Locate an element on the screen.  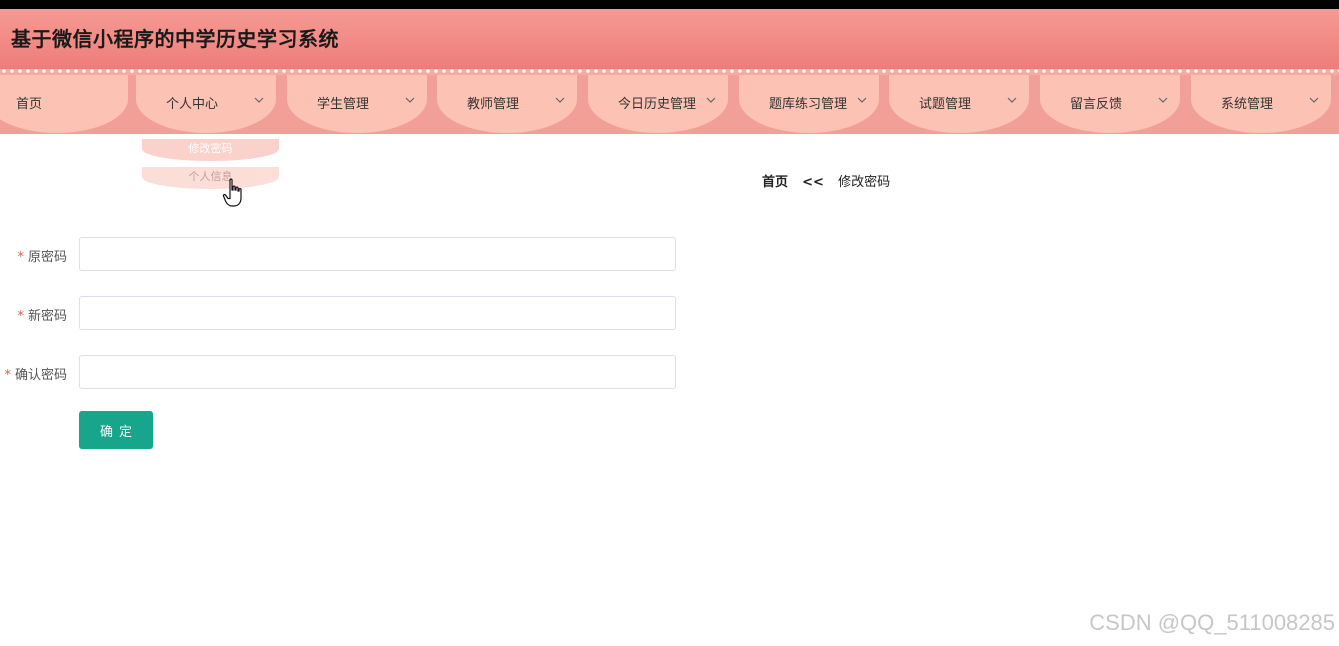
breadcrumb-home-link: 首页 is located at coordinates (775, 182).